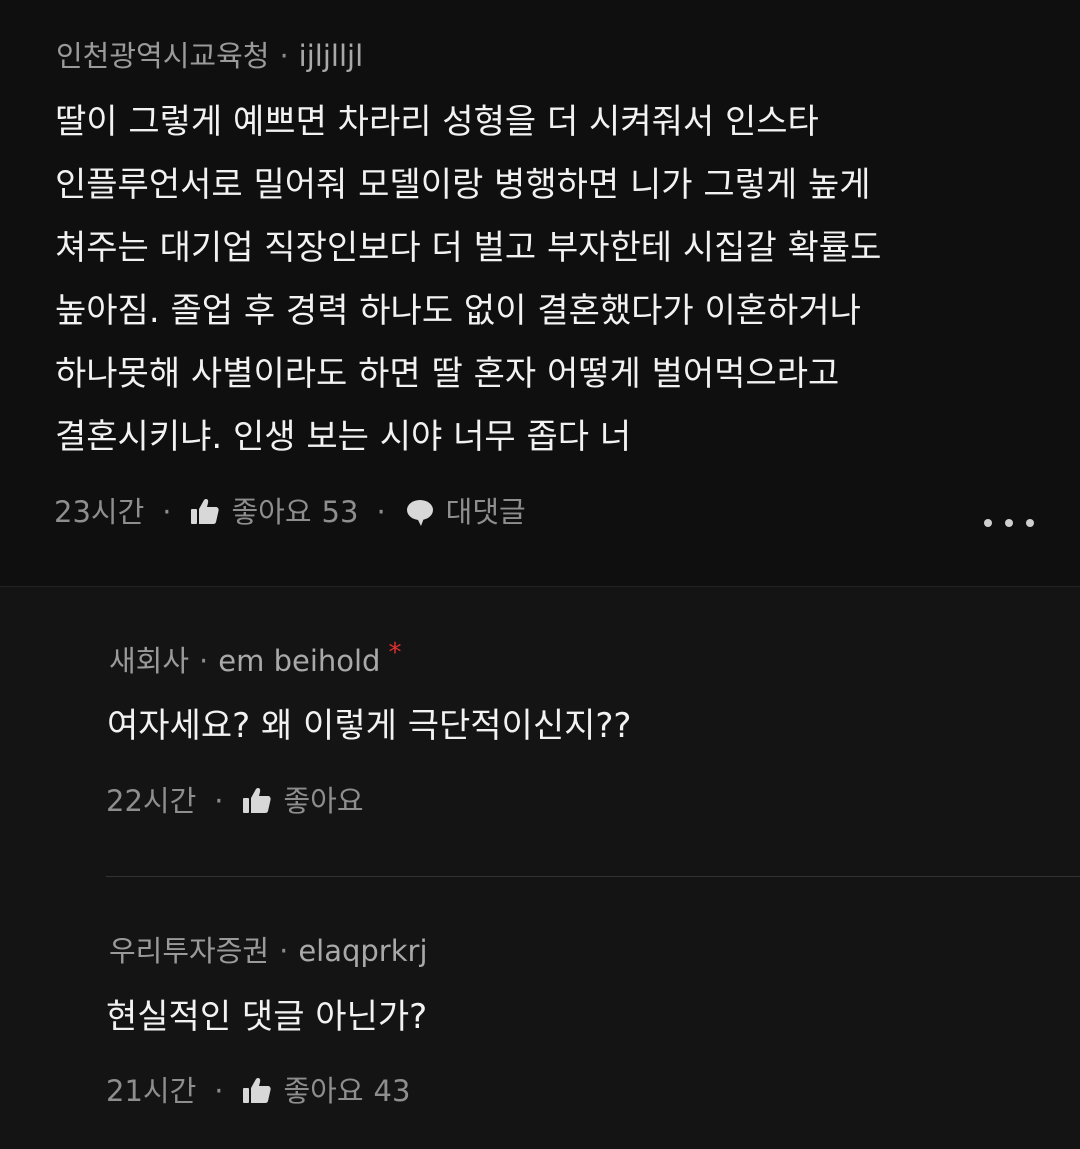  What do you see at coordinates (151, 1091) in the screenshot?
I see `reply-time: 21시간` at bounding box center [151, 1091].